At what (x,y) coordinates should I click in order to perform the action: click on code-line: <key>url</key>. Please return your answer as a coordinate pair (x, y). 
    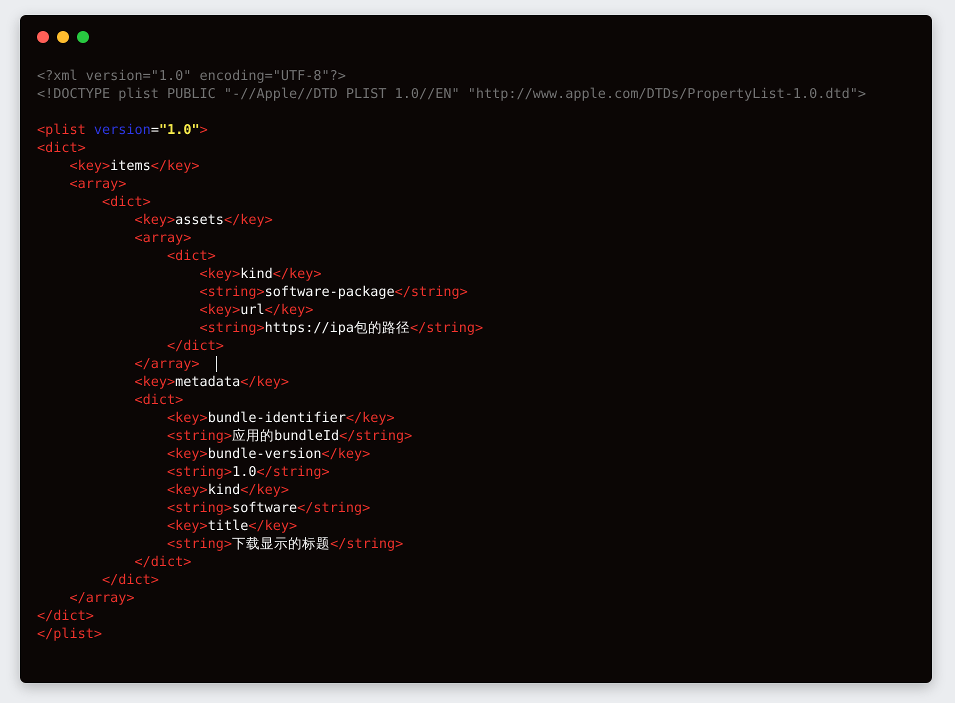
    Looking at the image, I should click on (256, 310).